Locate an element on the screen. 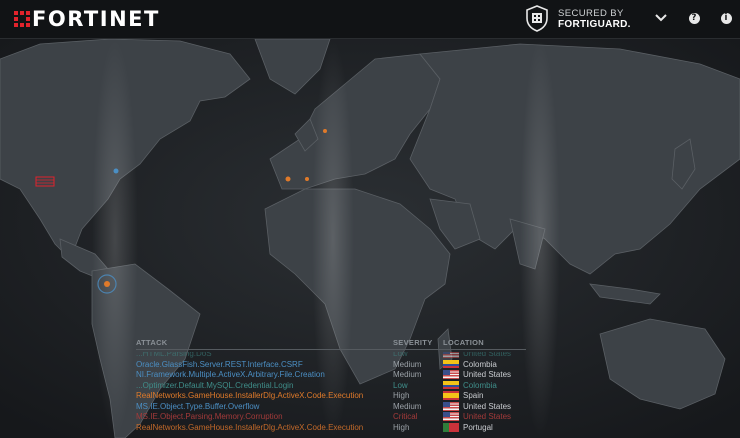 This screenshot has height=438, width=740. secured-by-fortiguard: SECURED BY FORTIGUARD. is located at coordinates (578, 18).